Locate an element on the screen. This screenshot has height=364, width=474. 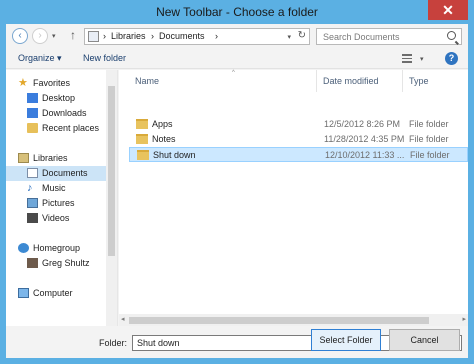
nav-music: ♪ Music is located at coordinates (56, 188).